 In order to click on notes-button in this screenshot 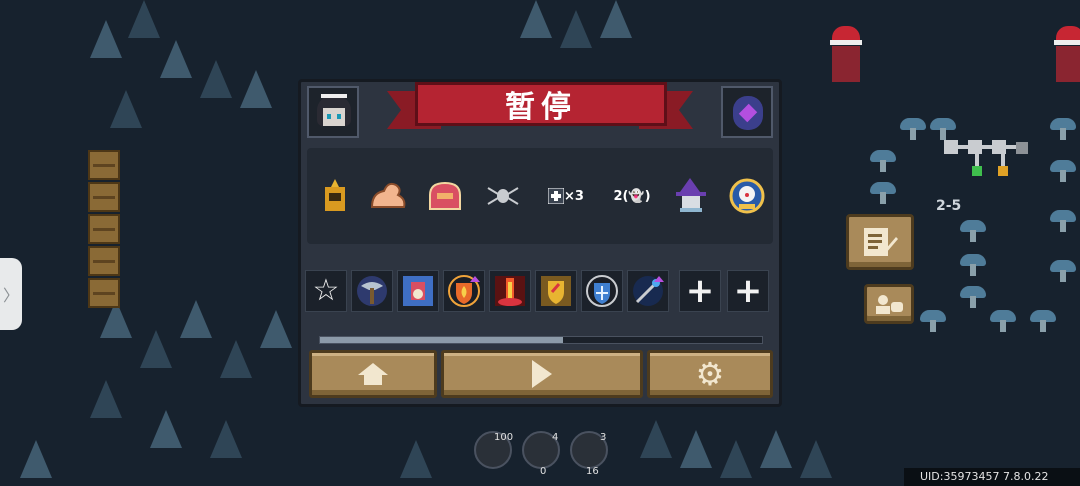, I will do `click(880, 242)`.